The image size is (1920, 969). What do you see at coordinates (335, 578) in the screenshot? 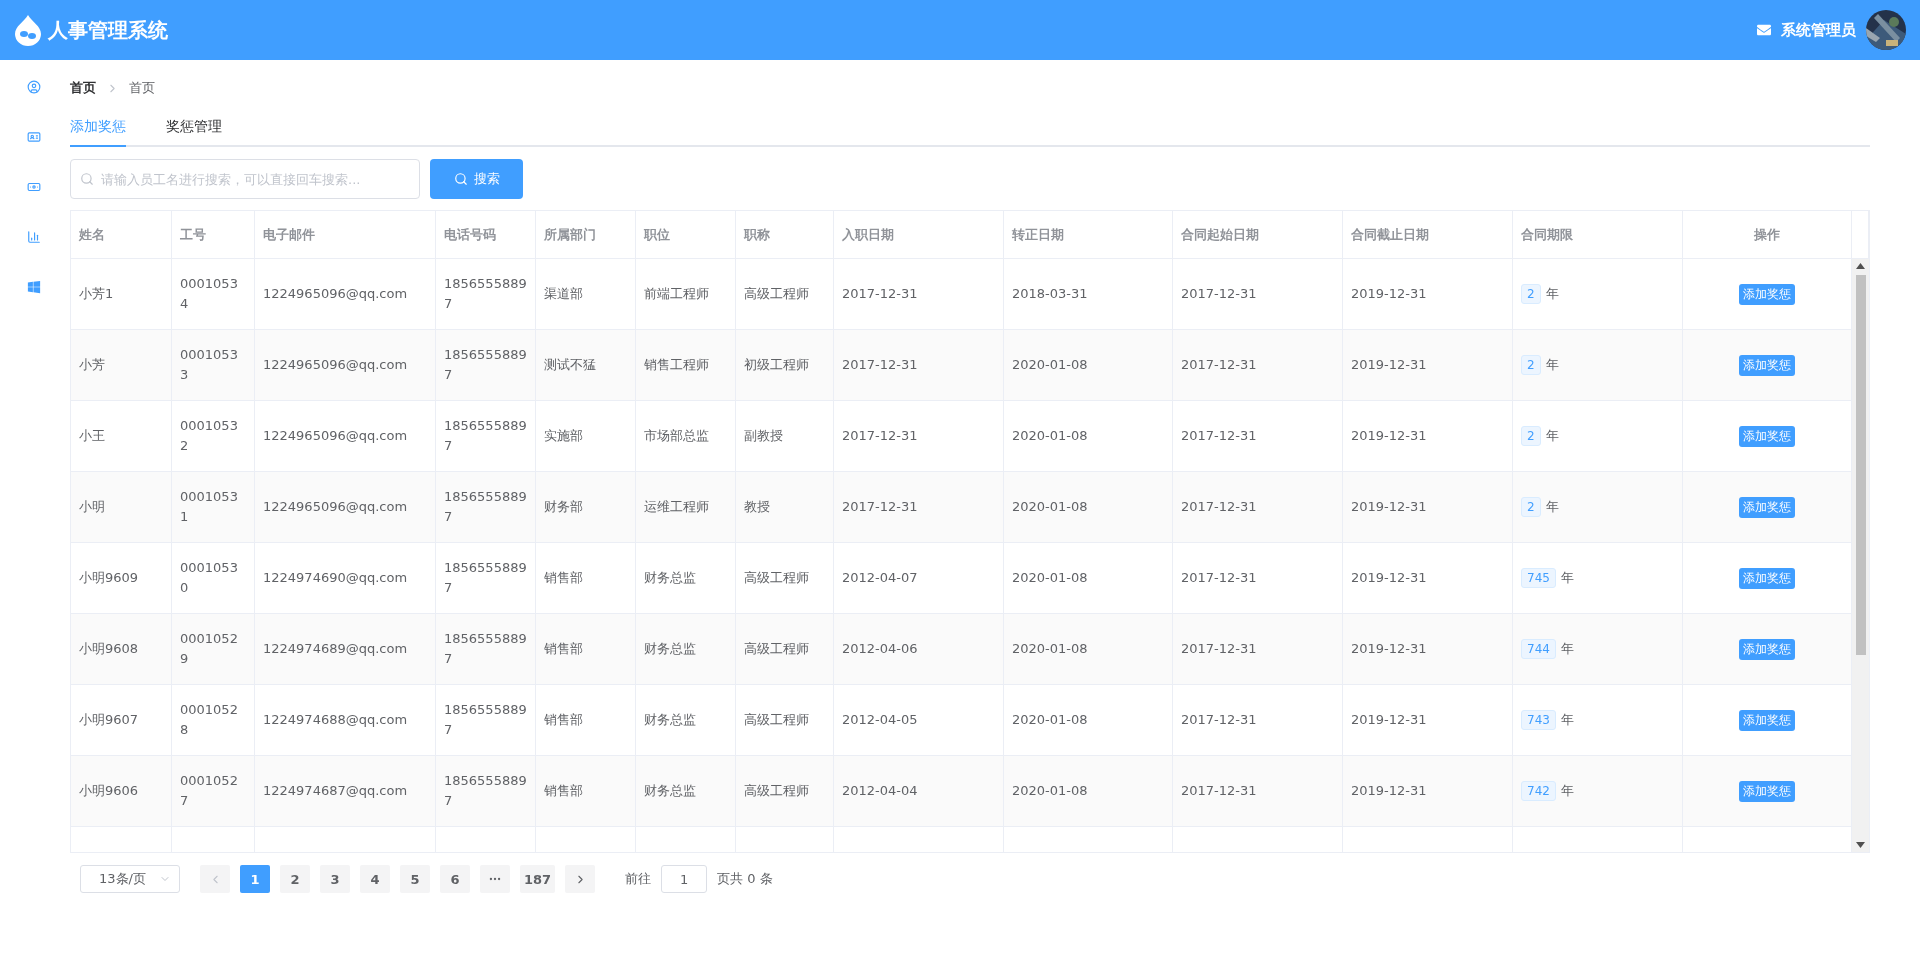
I see `email-cell-text: 1224974690@qq.com` at bounding box center [335, 578].